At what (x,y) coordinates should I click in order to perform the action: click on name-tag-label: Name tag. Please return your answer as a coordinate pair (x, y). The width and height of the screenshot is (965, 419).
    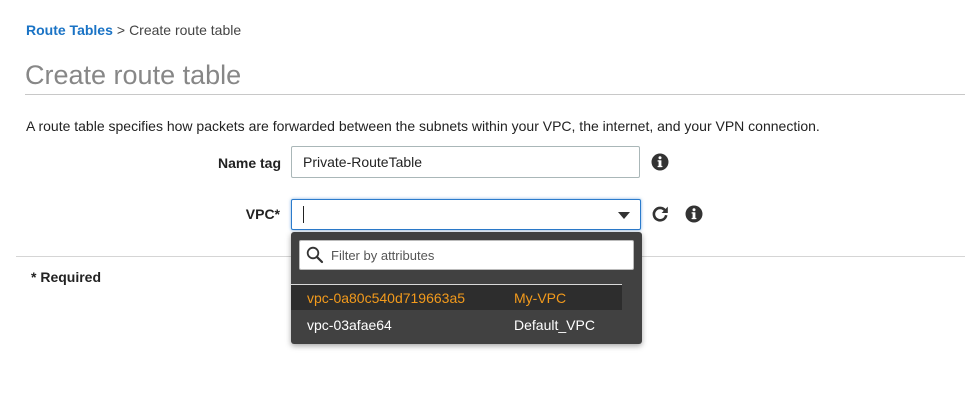
    Looking at the image, I should click on (249, 163).